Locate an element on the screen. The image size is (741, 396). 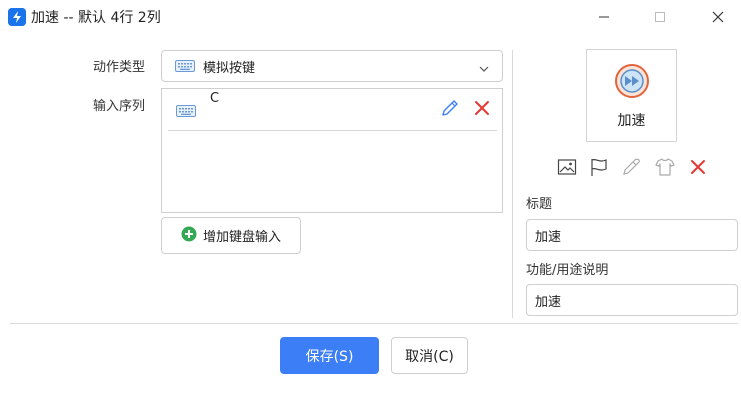
description-input-value: 加速 is located at coordinates (548, 302).